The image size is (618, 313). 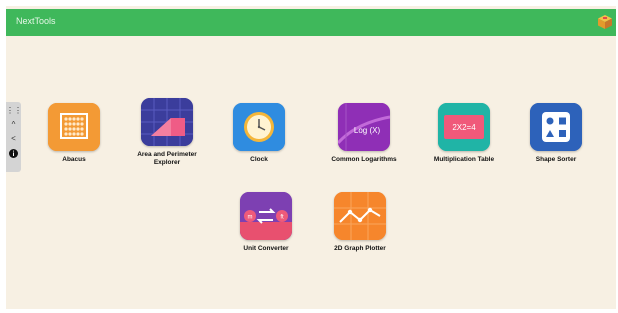 What do you see at coordinates (259, 127) in the screenshot?
I see `clock-icon` at bounding box center [259, 127].